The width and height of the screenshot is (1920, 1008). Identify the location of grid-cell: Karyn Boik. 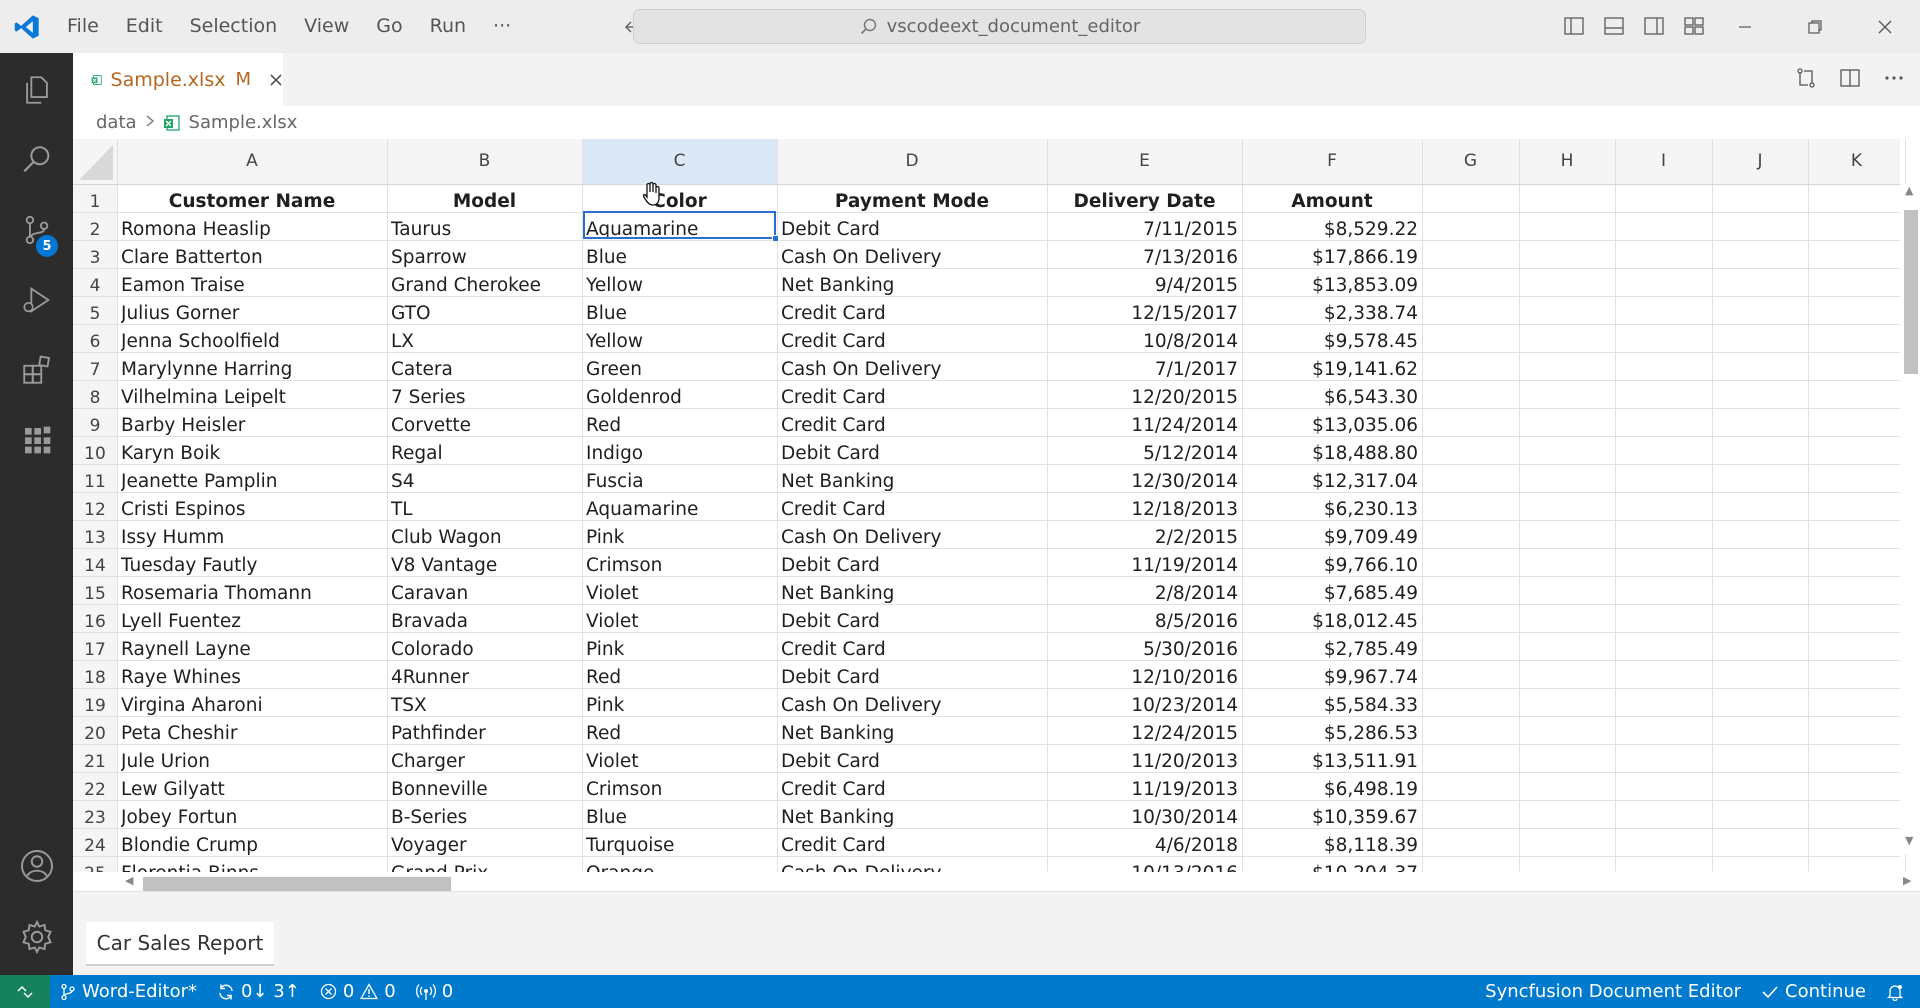
(252, 454).